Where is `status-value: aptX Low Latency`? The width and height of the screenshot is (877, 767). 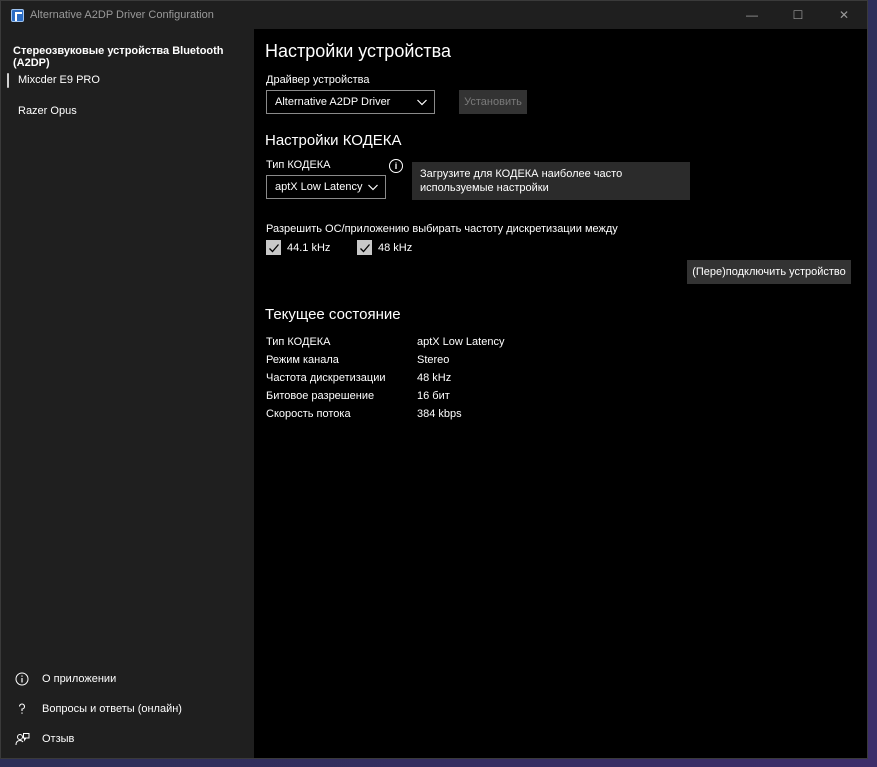
status-value: aptX Low Latency is located at coordinates (461, 342).